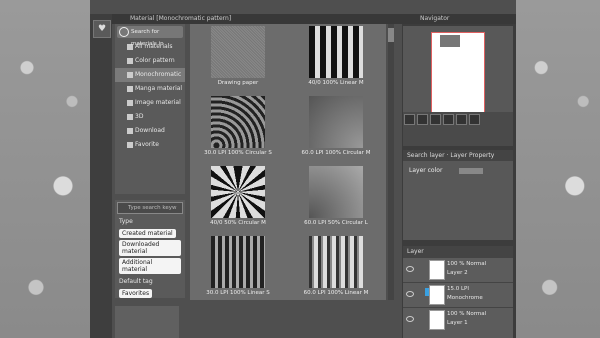 This screenshot has height=338, width=600. Describe the element at coordinates (124, 32) in the screenshot. I see `search-icon` at that location.